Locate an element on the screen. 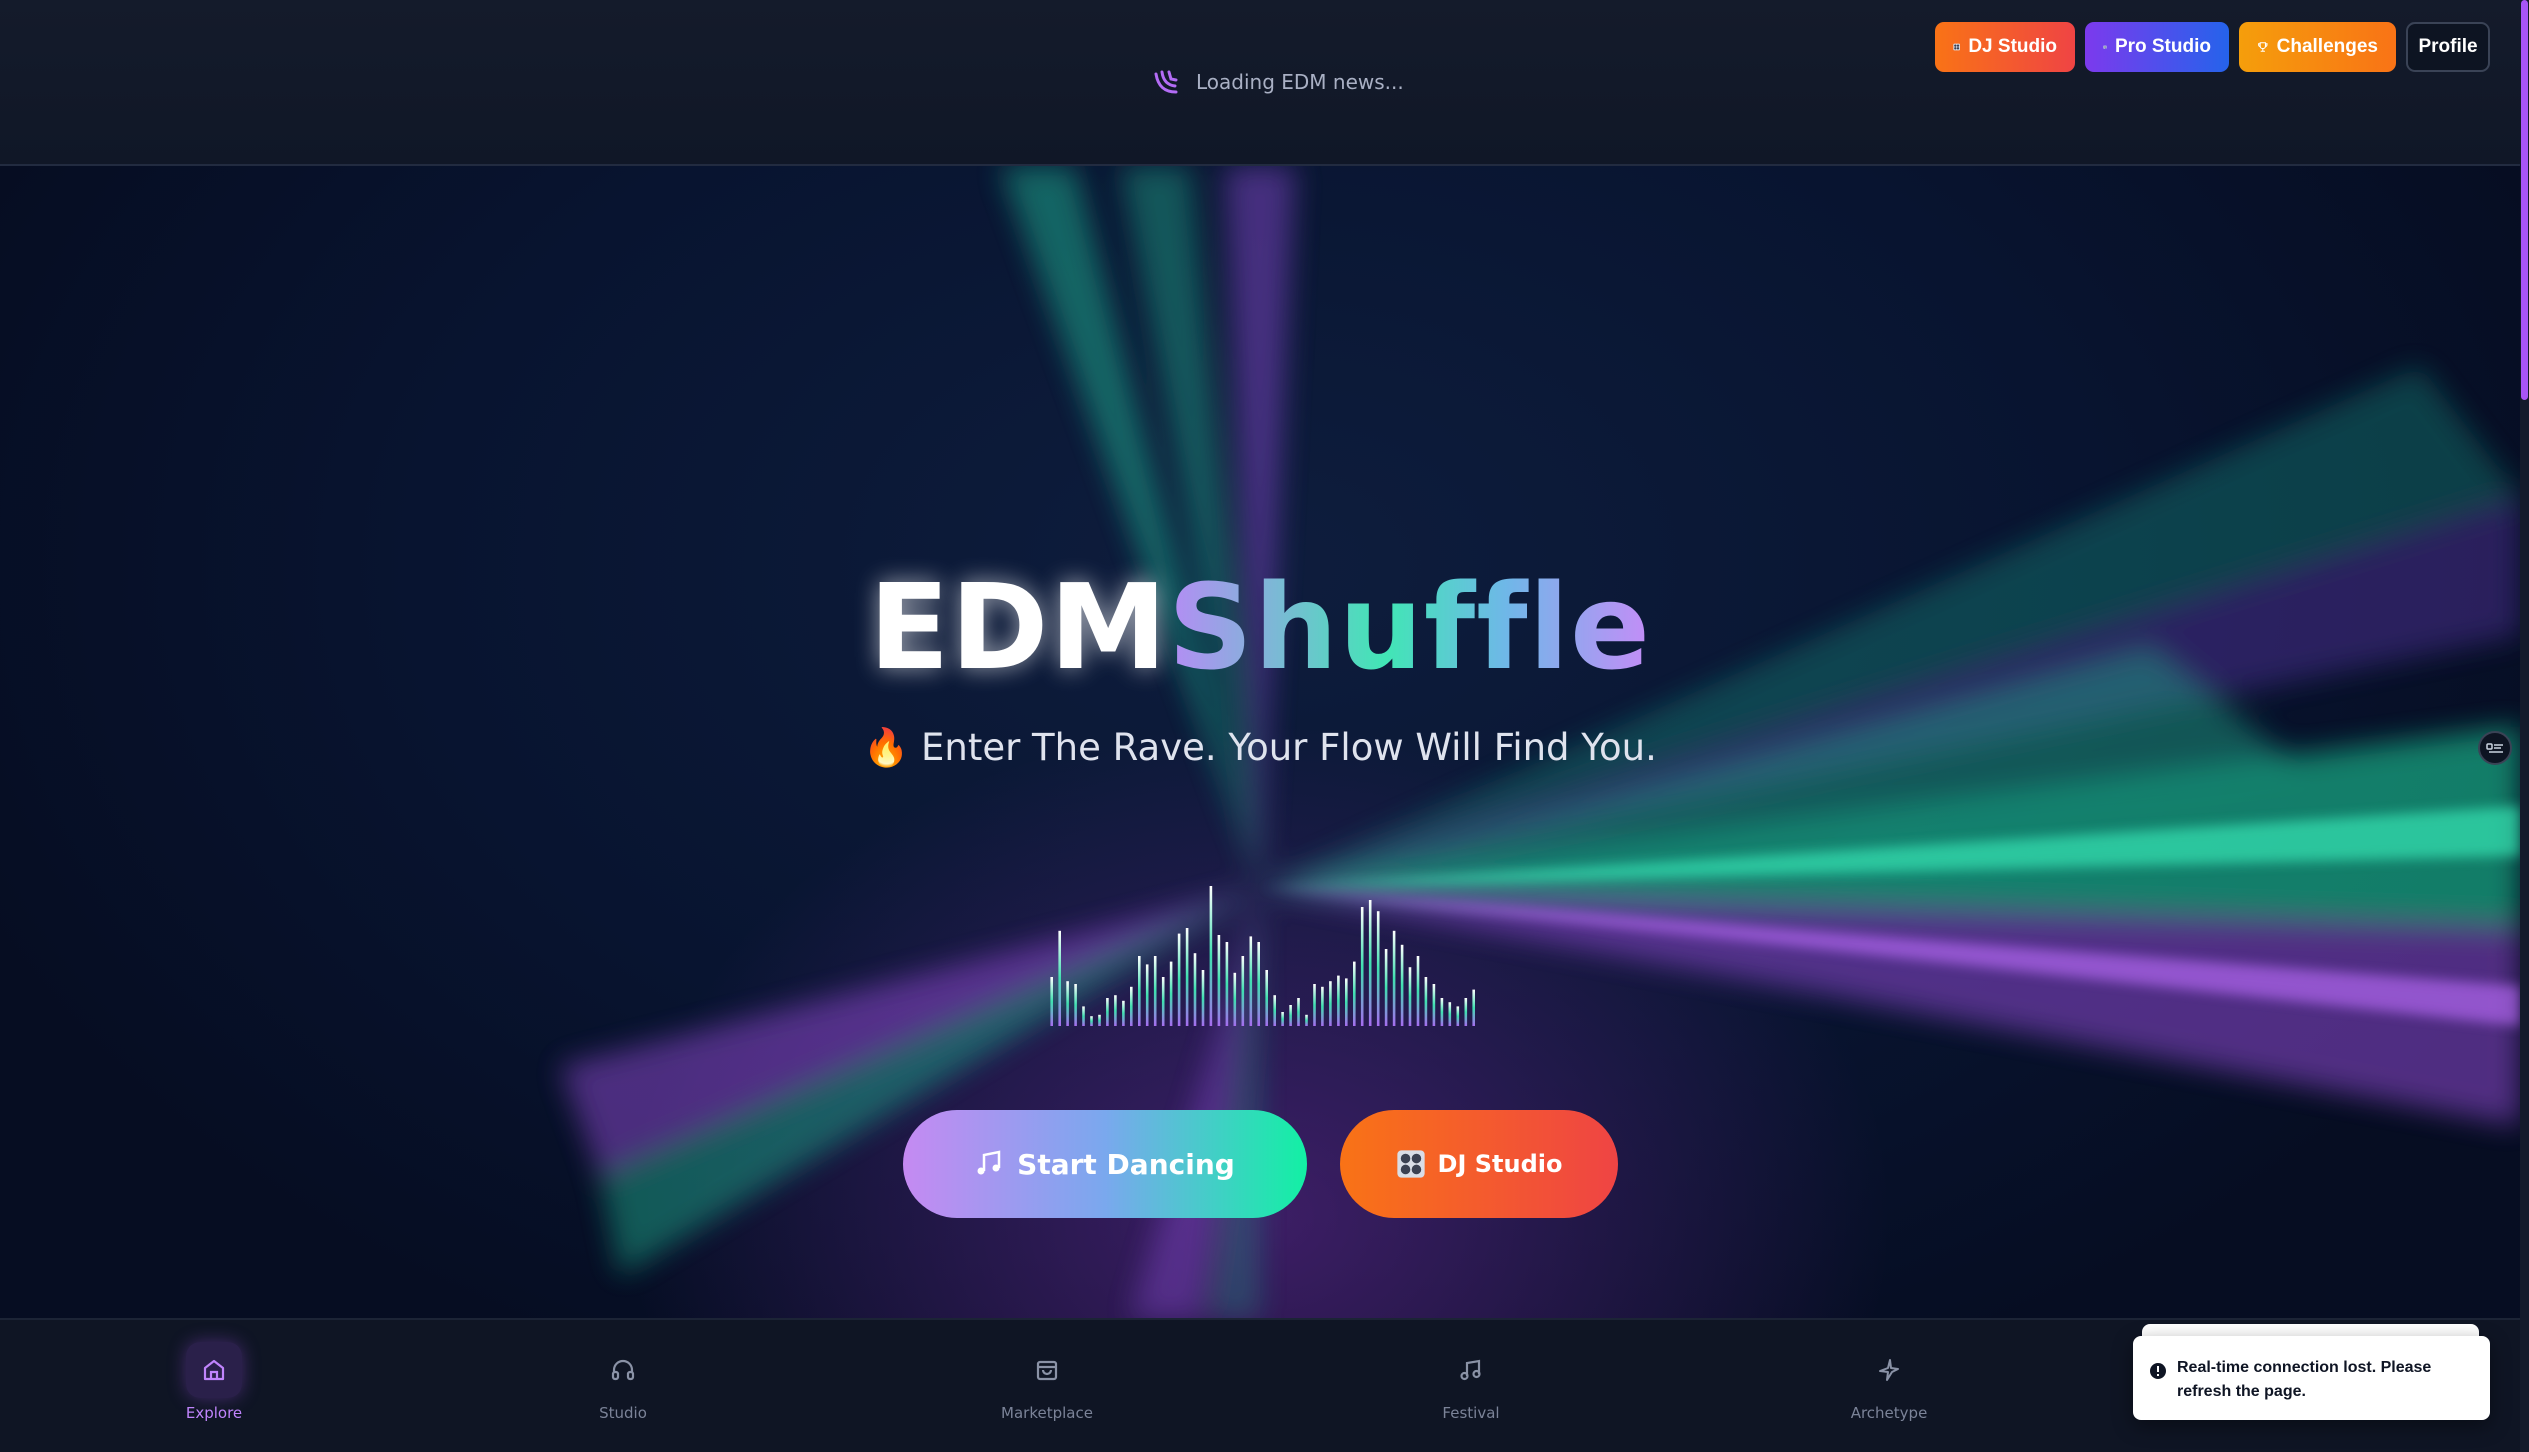 The image size is (2529, 1452). nav-label-explore: Explore is located at coordinates (214, 1413).